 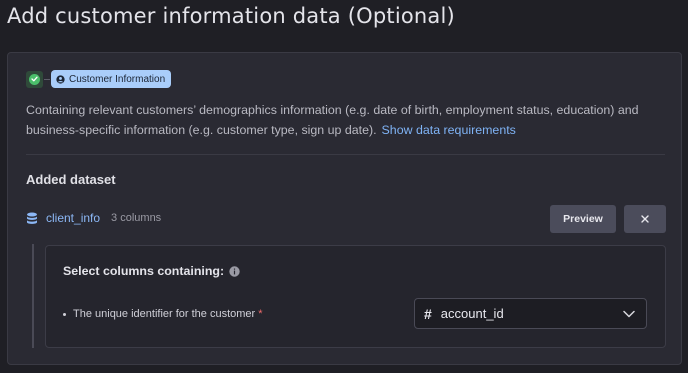 I want to click on bullet-dot, so click(x=64, y=314).